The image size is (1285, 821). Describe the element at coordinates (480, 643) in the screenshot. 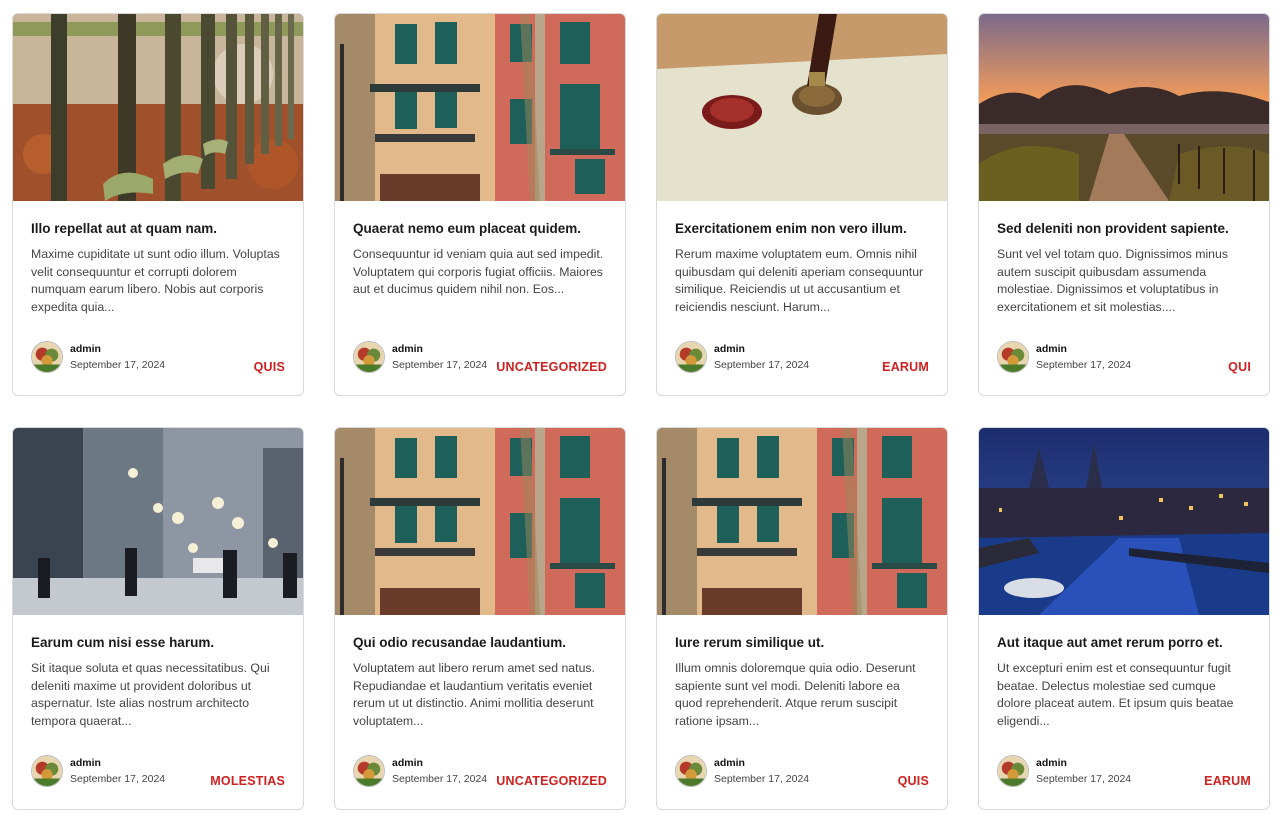

I see `post-title: Qui odio recusandae laudantium.` at that location.